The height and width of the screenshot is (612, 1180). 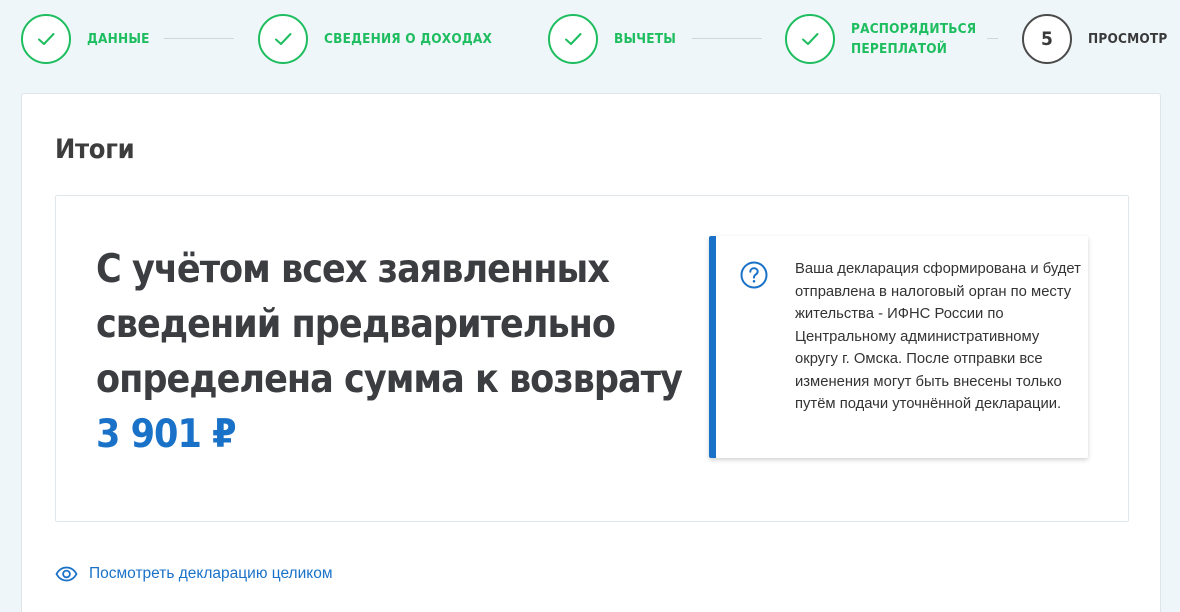 What do you see at coordinates (1047, 39) in the screenshot?
I see `step-current-circle: 5` at bounding box center [1047, 39].